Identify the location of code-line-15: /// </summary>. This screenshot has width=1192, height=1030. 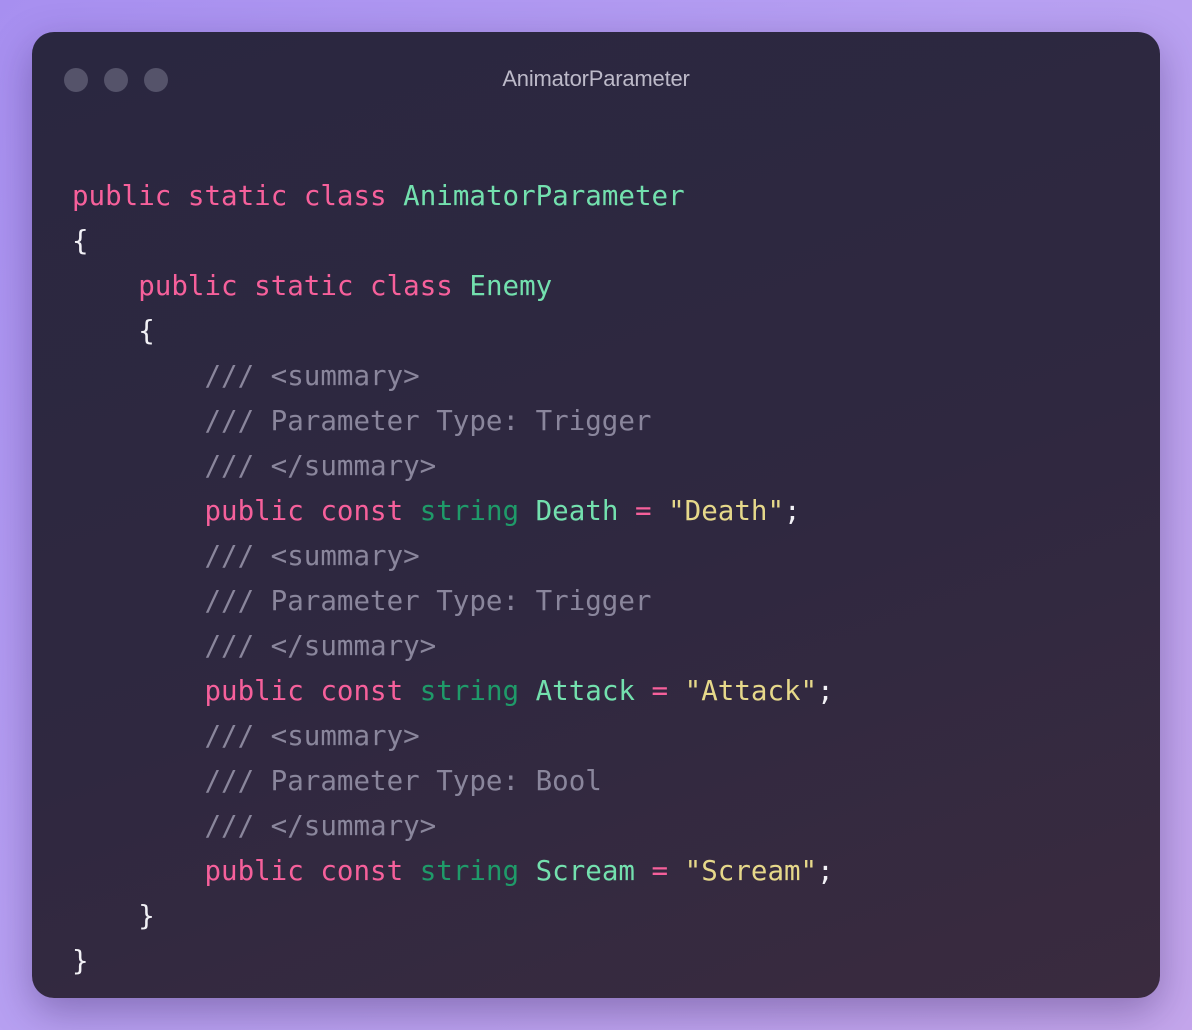
(453, 826).